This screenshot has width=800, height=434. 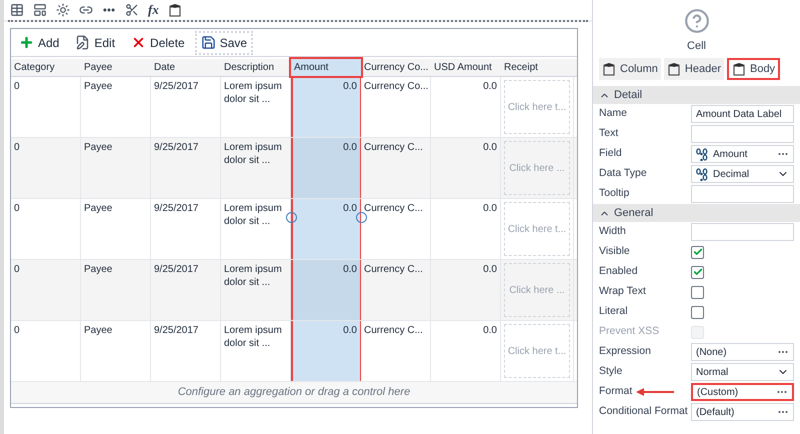 What do you see at coordinates (742, 392) in the screenshot?
I see `value-picker: (Custom)` at bounding box center [742, 392].